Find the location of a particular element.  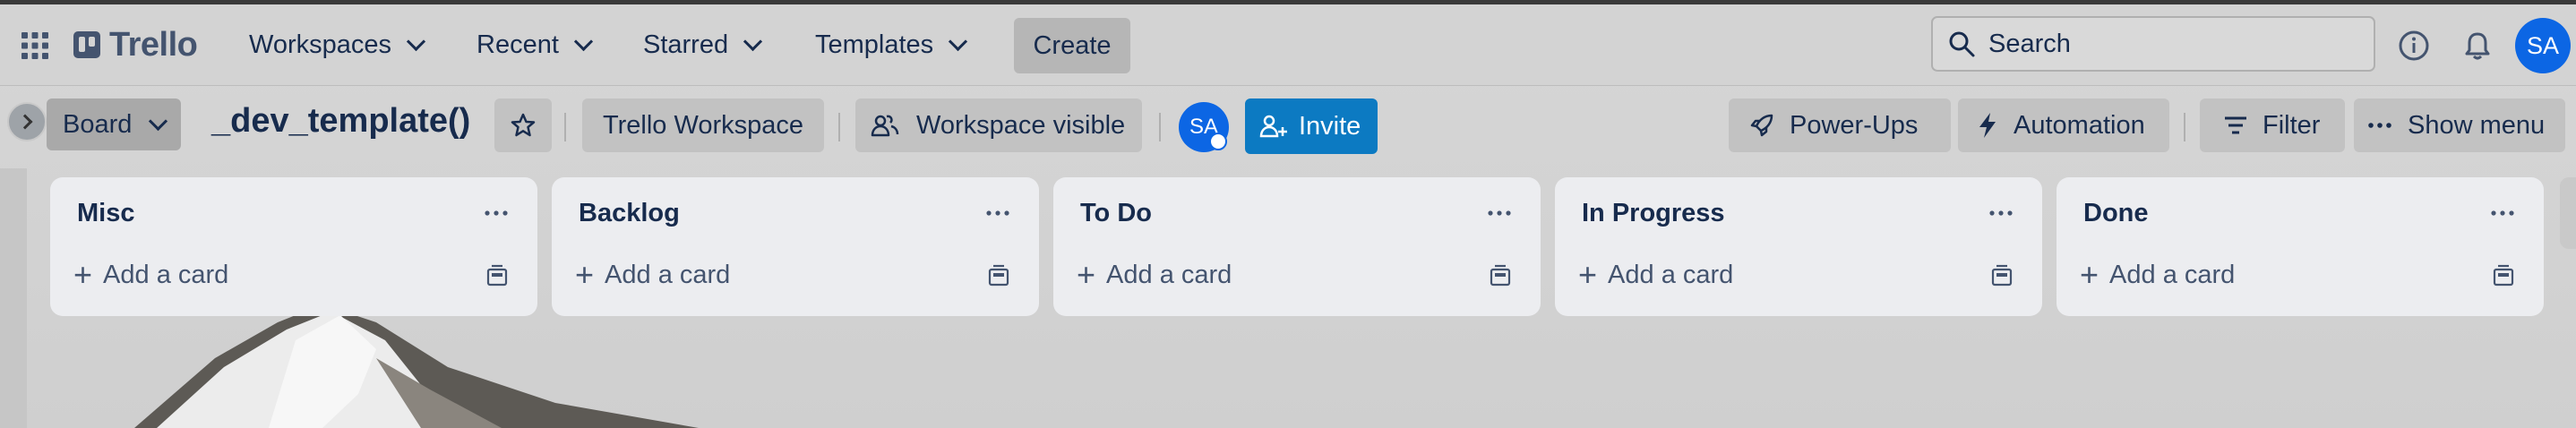

templates-menu: Templates is located at coordinates (890, 45).